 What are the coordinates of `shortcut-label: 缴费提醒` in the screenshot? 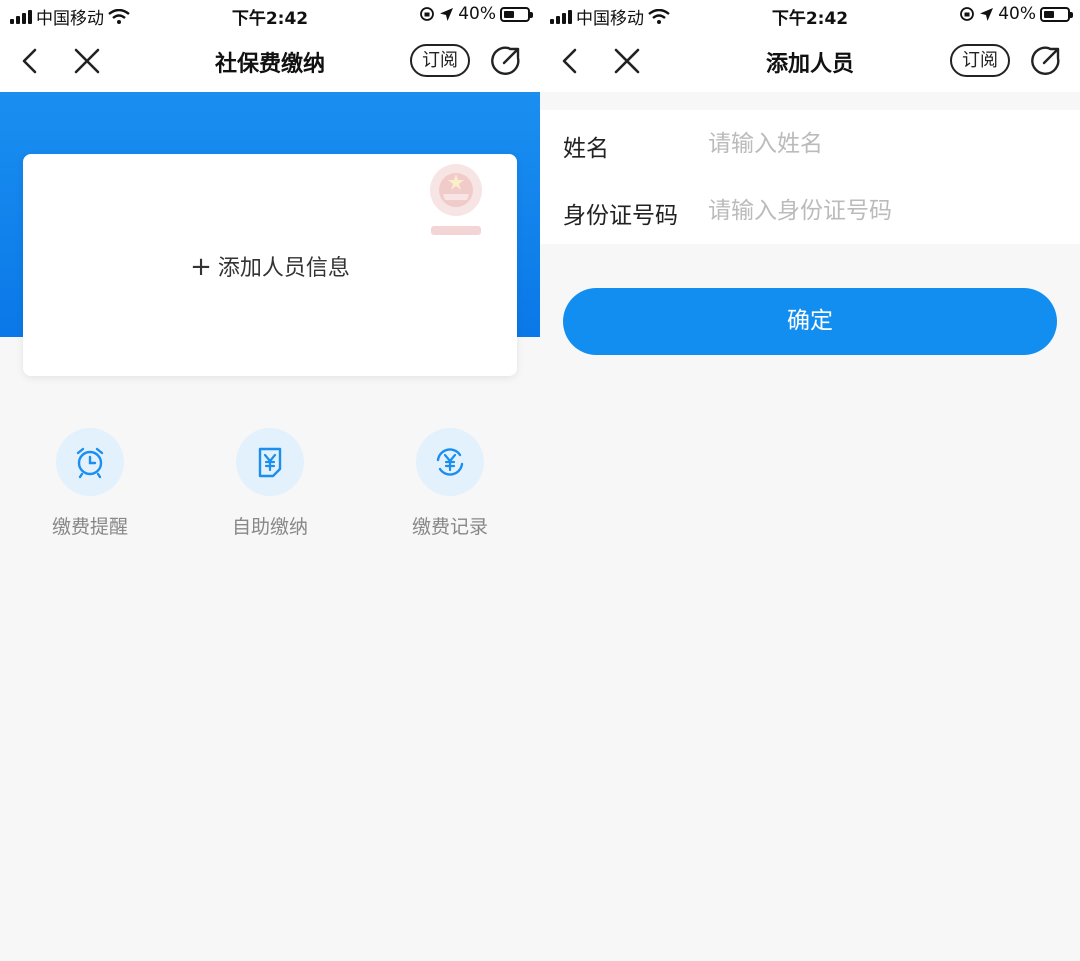 It's located at (89, 527).